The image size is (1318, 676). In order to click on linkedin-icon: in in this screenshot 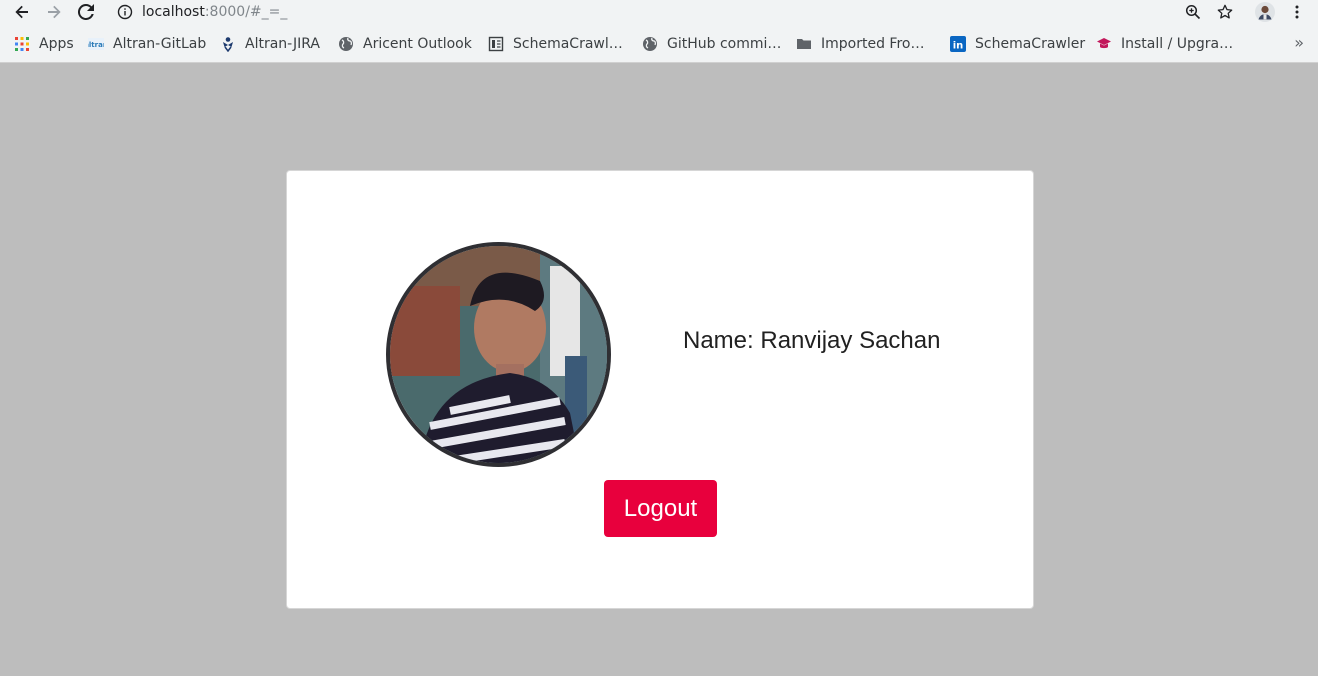, I will do `click(958, 44)`.